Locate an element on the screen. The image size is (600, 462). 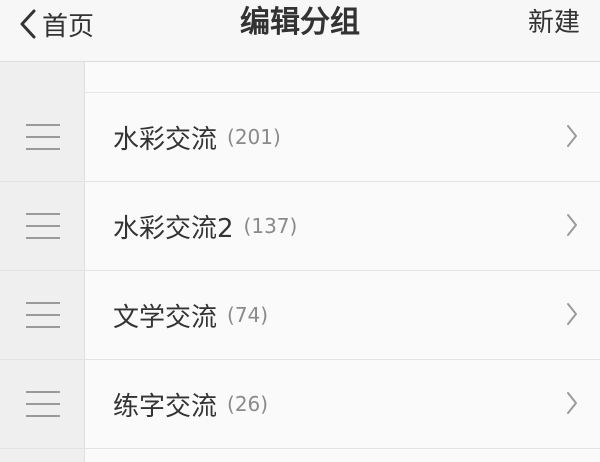
group-count: (137) is located at coordinates (270, 226).